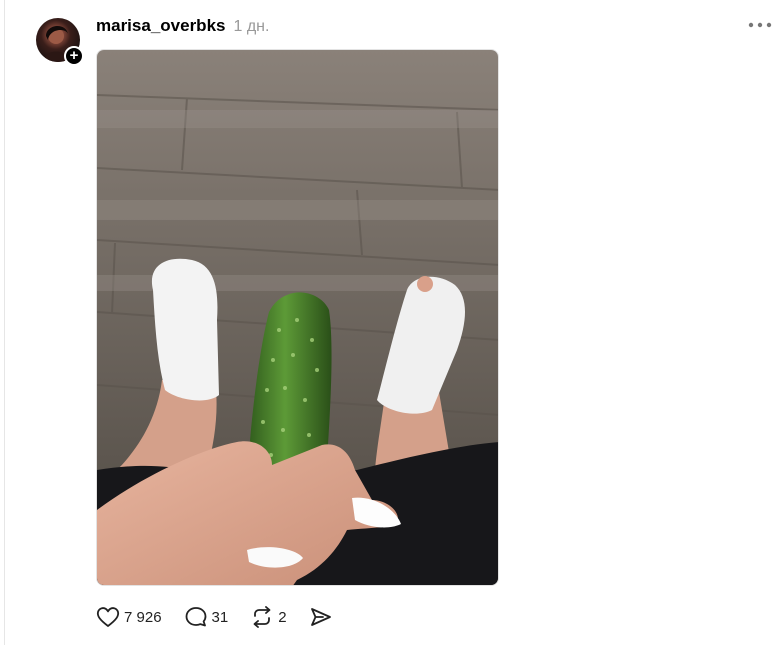 Image resolution: width=773 pixels, height=645 pixels. I want to click on share-icon, so click(321, 617).